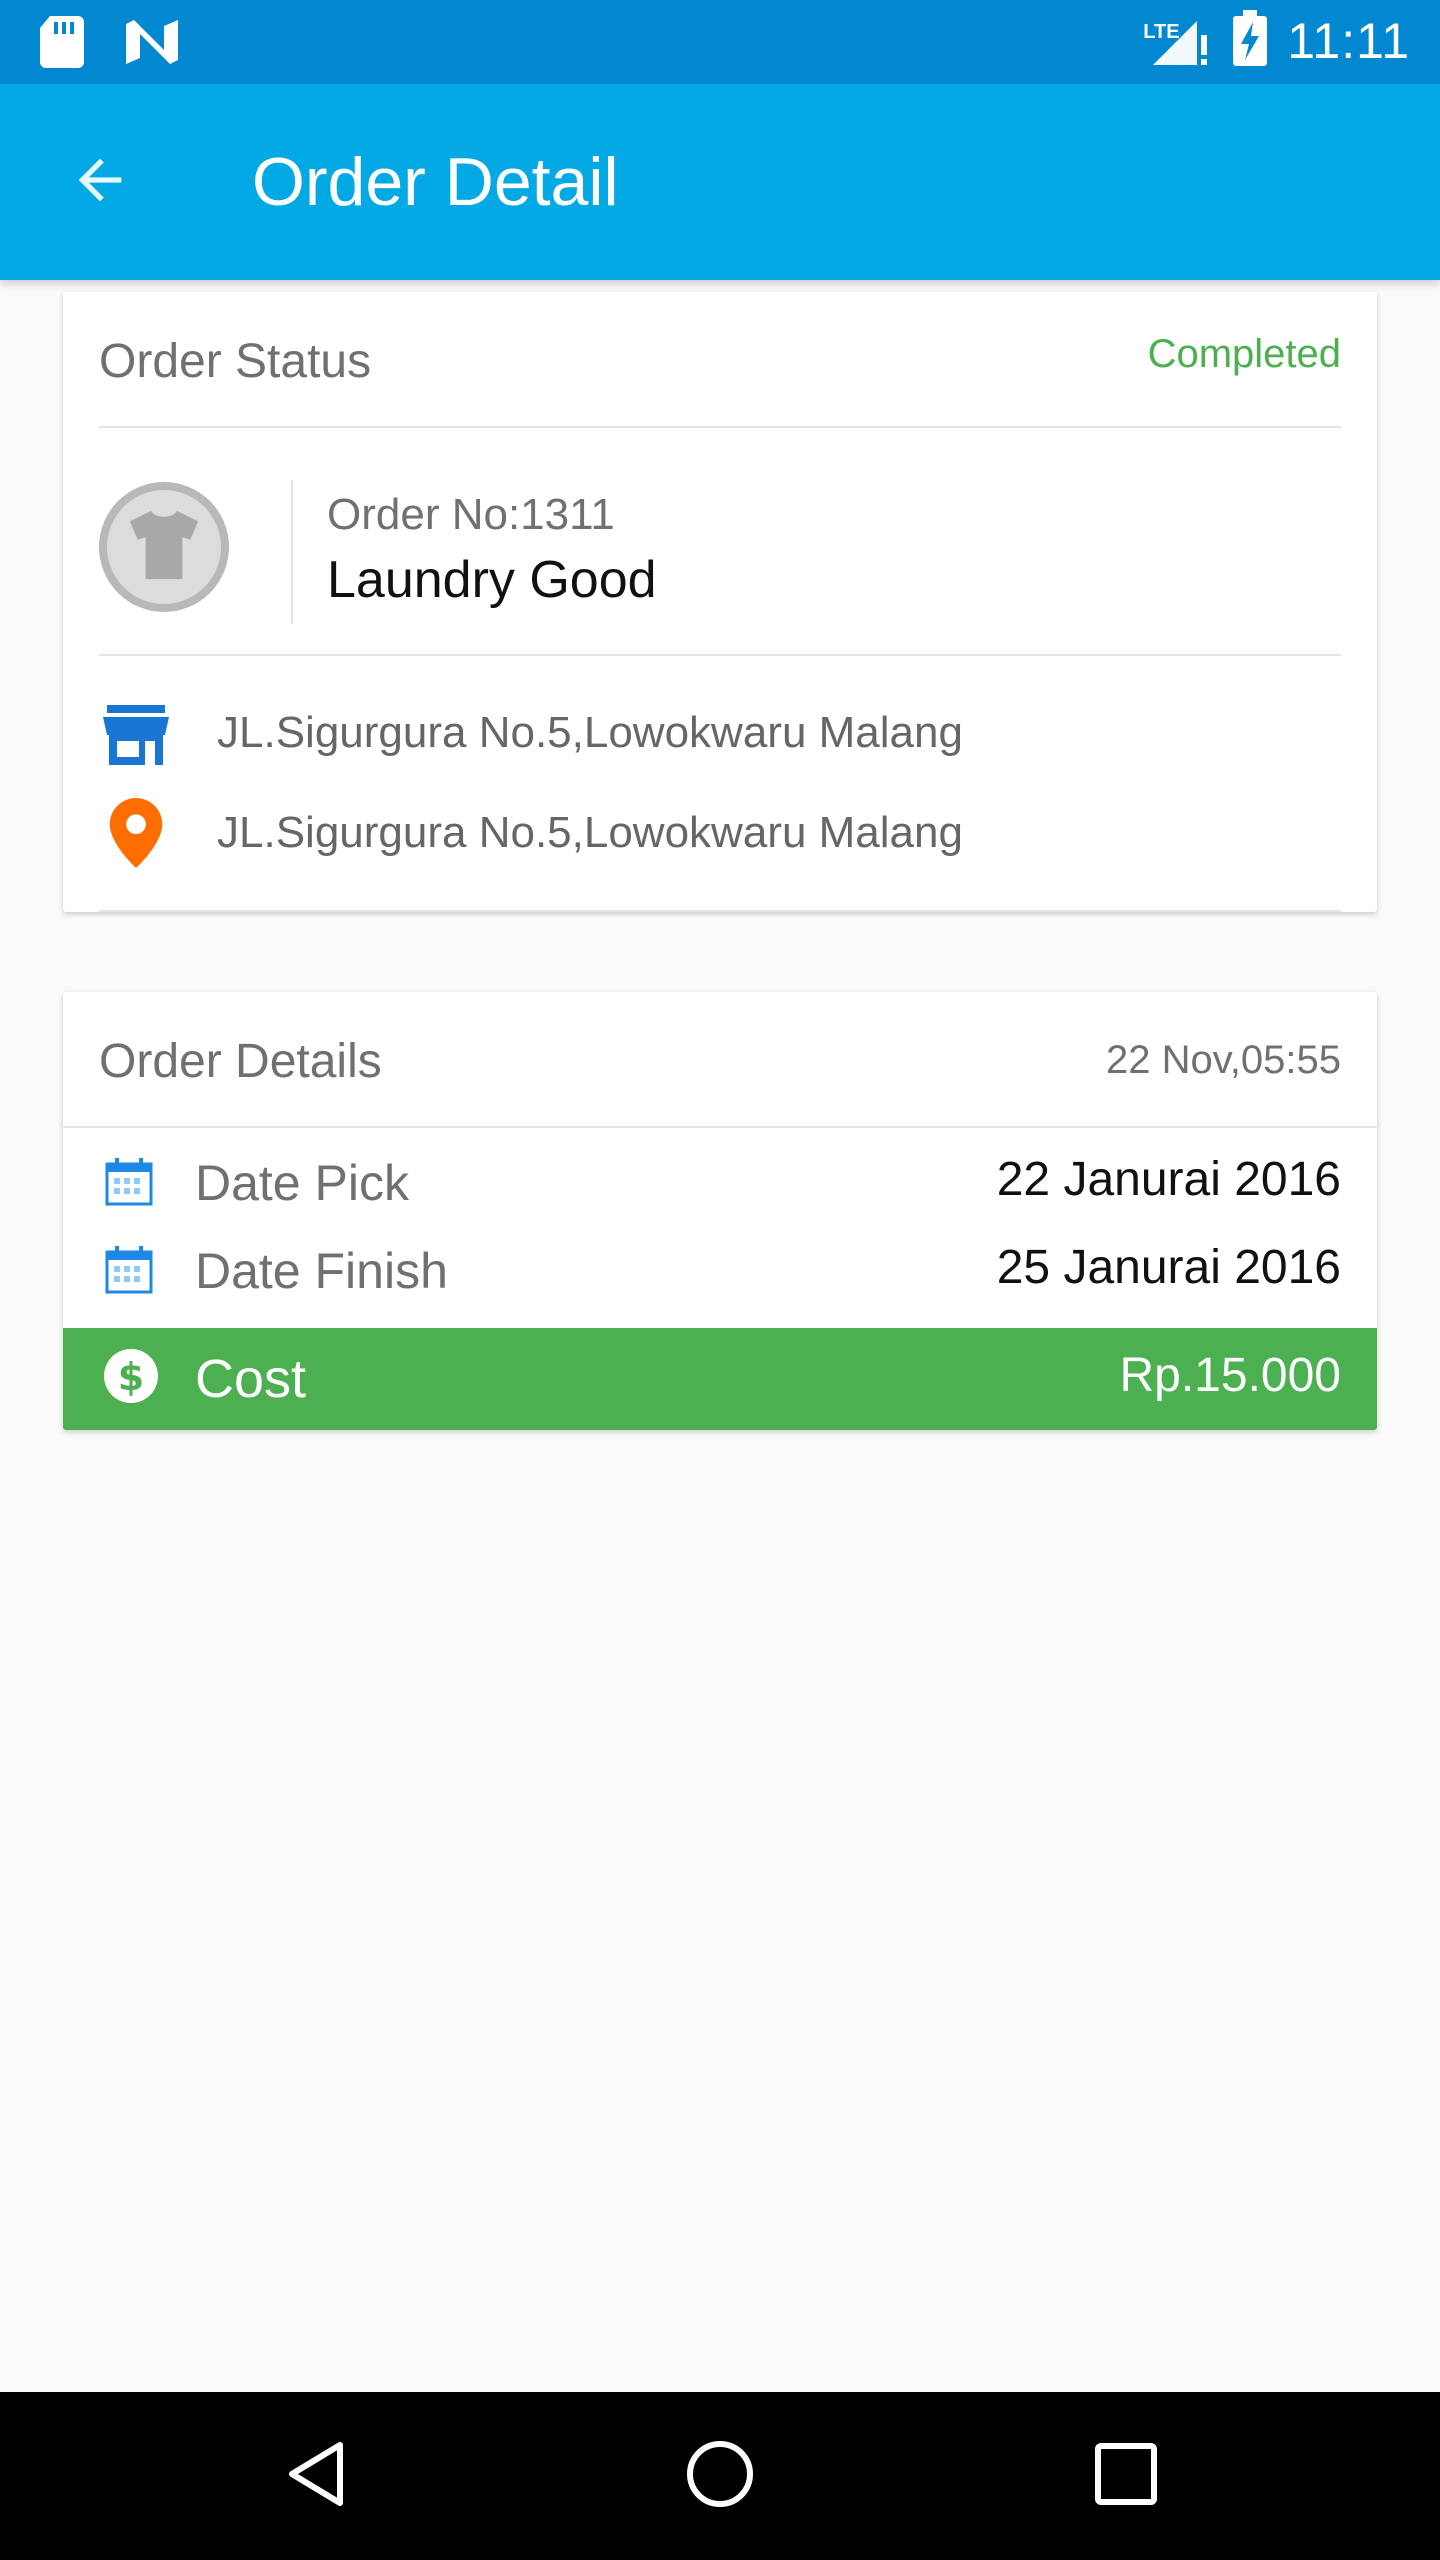 Image resolution: width=1440 pixels, height=2560 pixels. What do you see at coordinates (1348, 40) in the screenshot?
I see `clock: 11:11` at bounding box center [1348, 40].